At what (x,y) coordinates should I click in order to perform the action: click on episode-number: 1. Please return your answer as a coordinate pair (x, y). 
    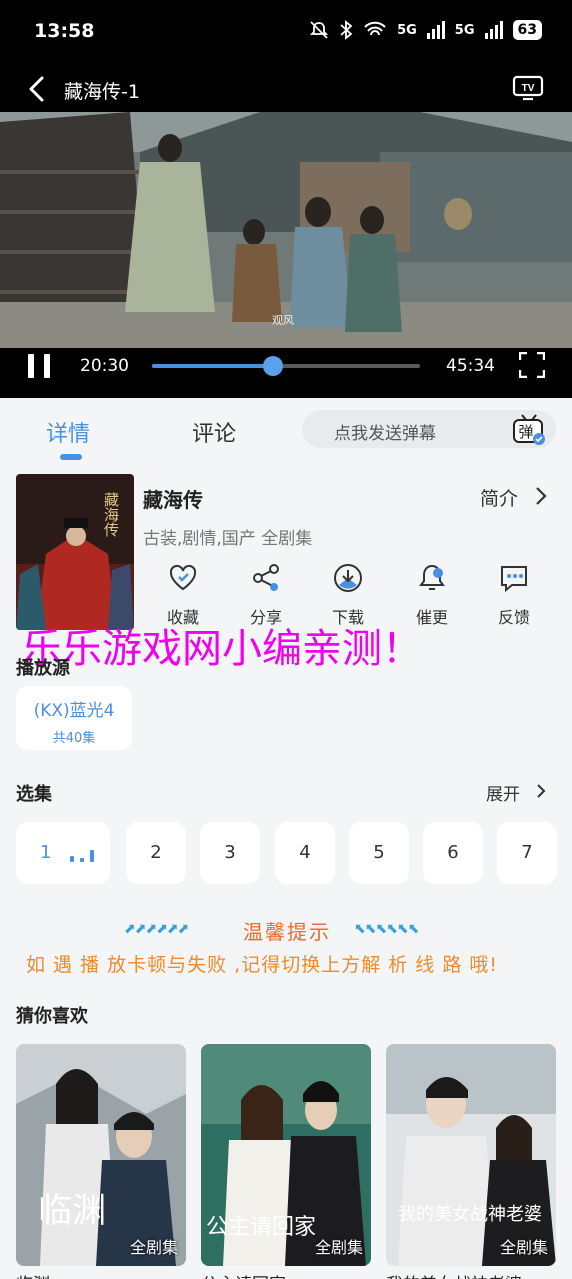
    Looking at the image, I should click on (46, 852).